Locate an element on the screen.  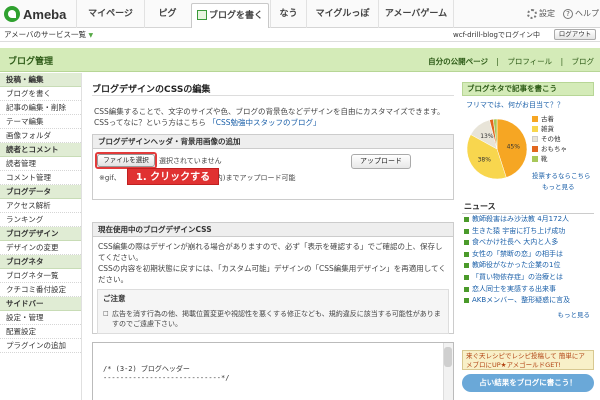
sidebar-item-comments: コメント管理 is located at coordinates (40, 178).